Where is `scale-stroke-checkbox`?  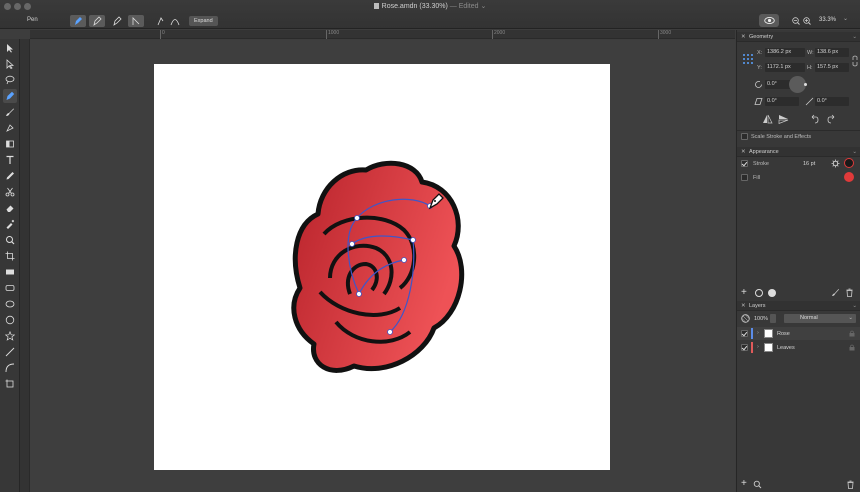 scale-stroke-checkbox is located at coordinates (744, 136).